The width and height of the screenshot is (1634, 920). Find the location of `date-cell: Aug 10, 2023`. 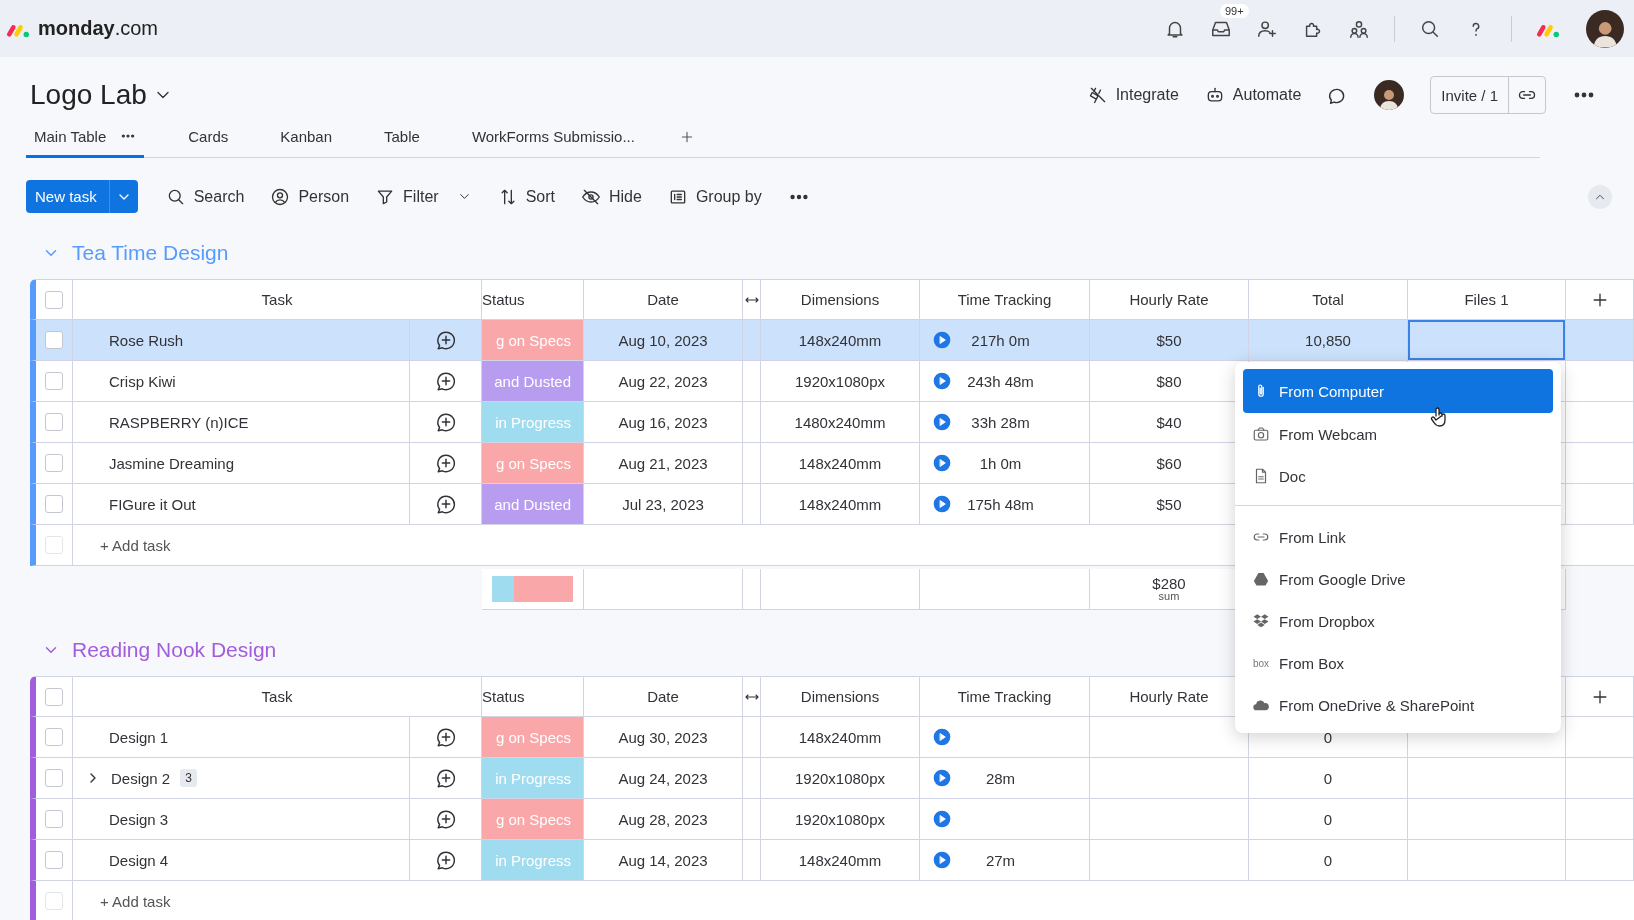

date-cell: Aug 10, 2023 is located at coordinates (663, 340).